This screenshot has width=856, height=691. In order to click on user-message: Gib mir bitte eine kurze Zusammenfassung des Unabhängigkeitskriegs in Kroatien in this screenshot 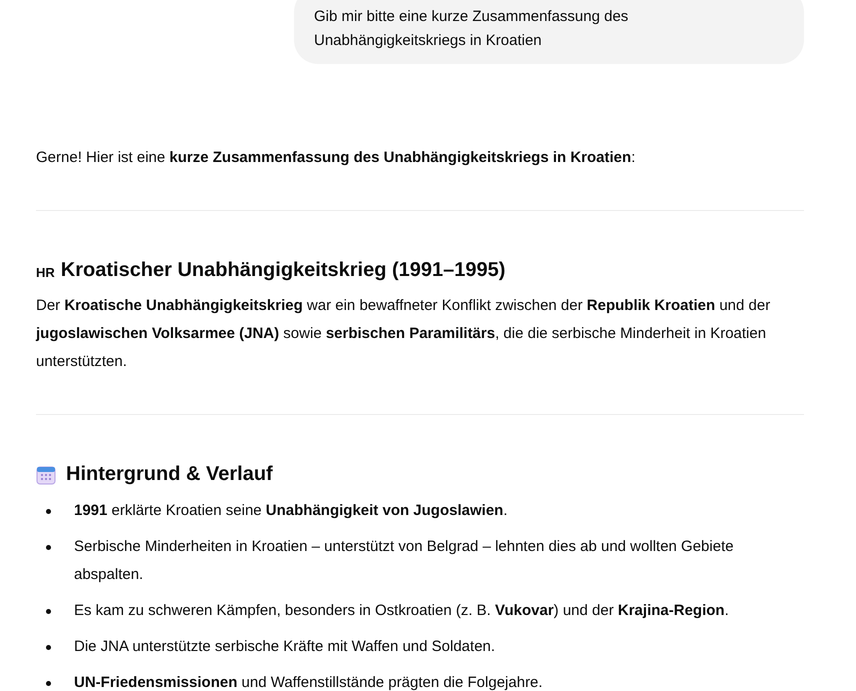, I will do `click(549, 32)`.